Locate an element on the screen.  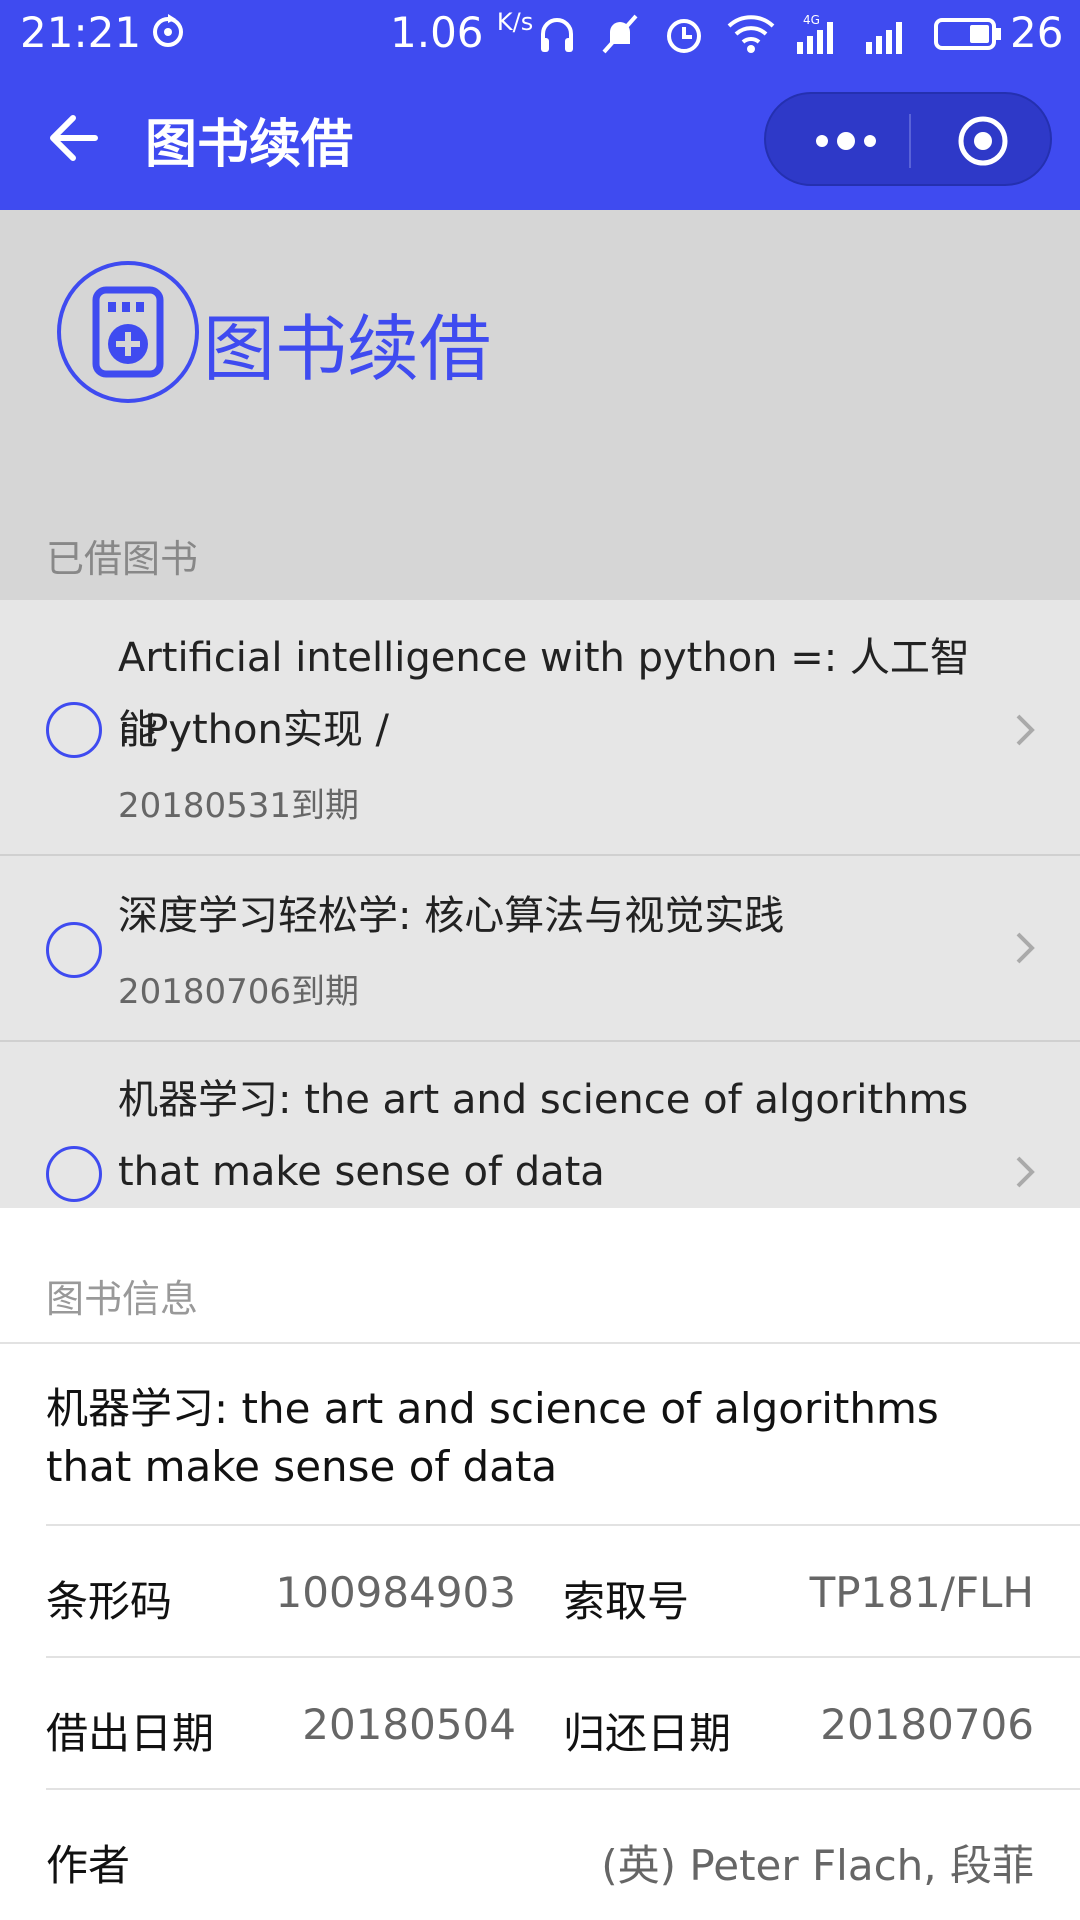
book-title-line1: 机器学习: the art and science of algorithms is located at coordinates (543, 1100).